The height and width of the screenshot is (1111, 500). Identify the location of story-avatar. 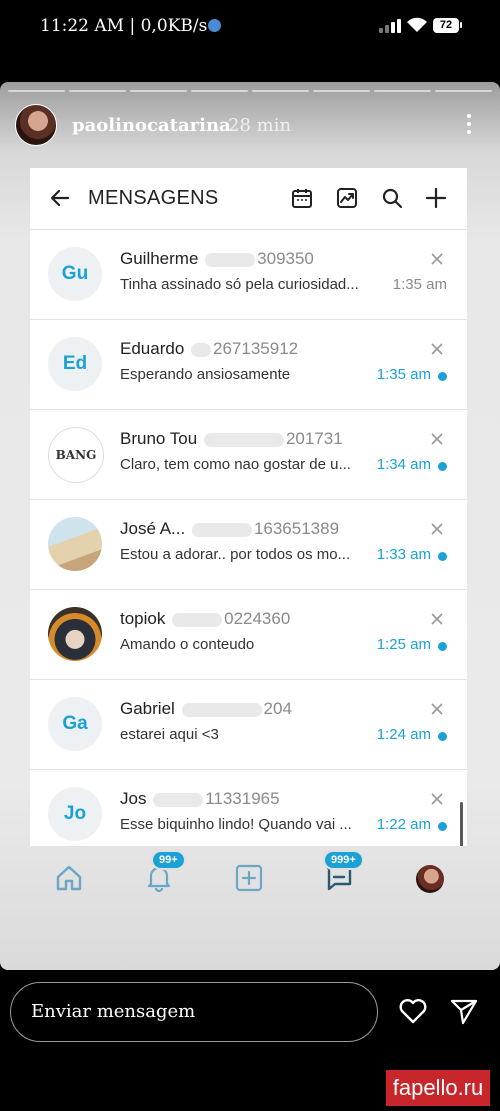
(36, 125).